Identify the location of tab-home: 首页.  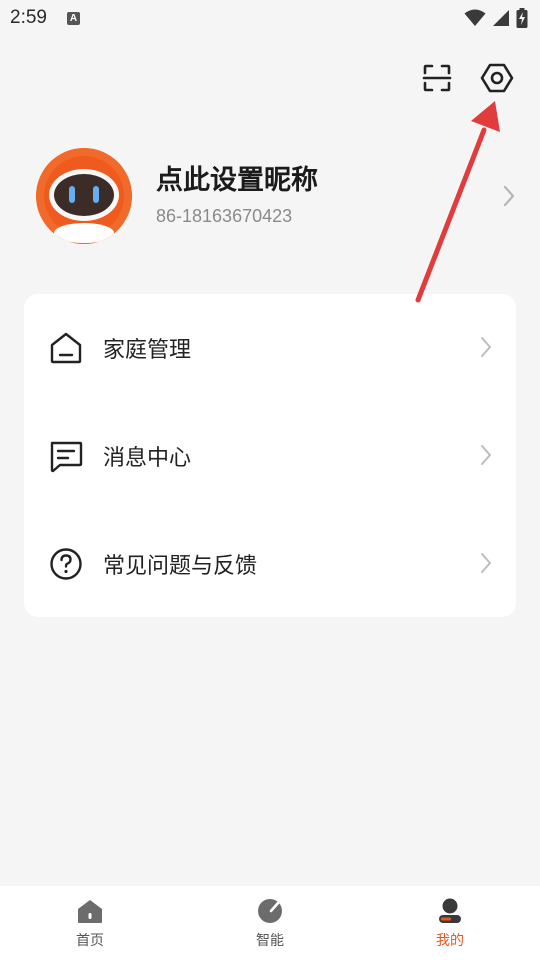
(90, 923).